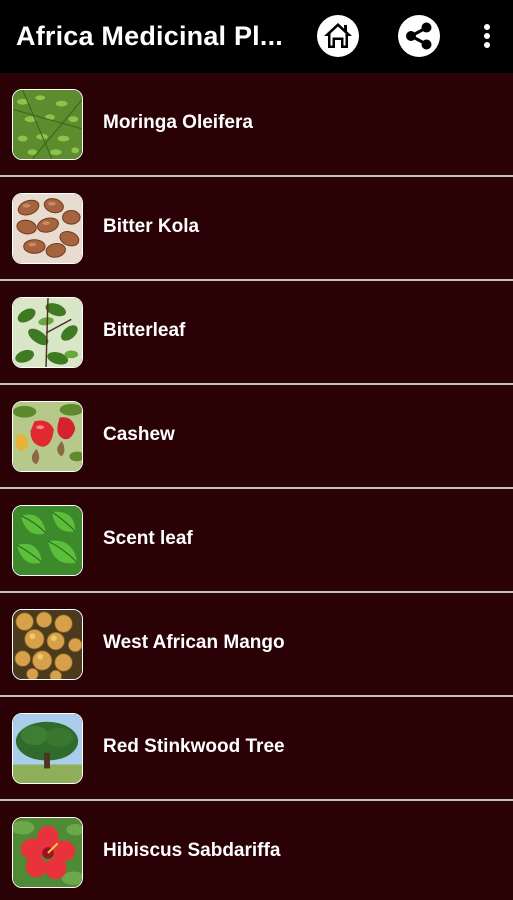 This screenshot has width=513, height=900. What do you see at coordinates (47, 436) in the screenshot?
I see `cashew-fruit-thumbnail` at bounding box center [47, 436].